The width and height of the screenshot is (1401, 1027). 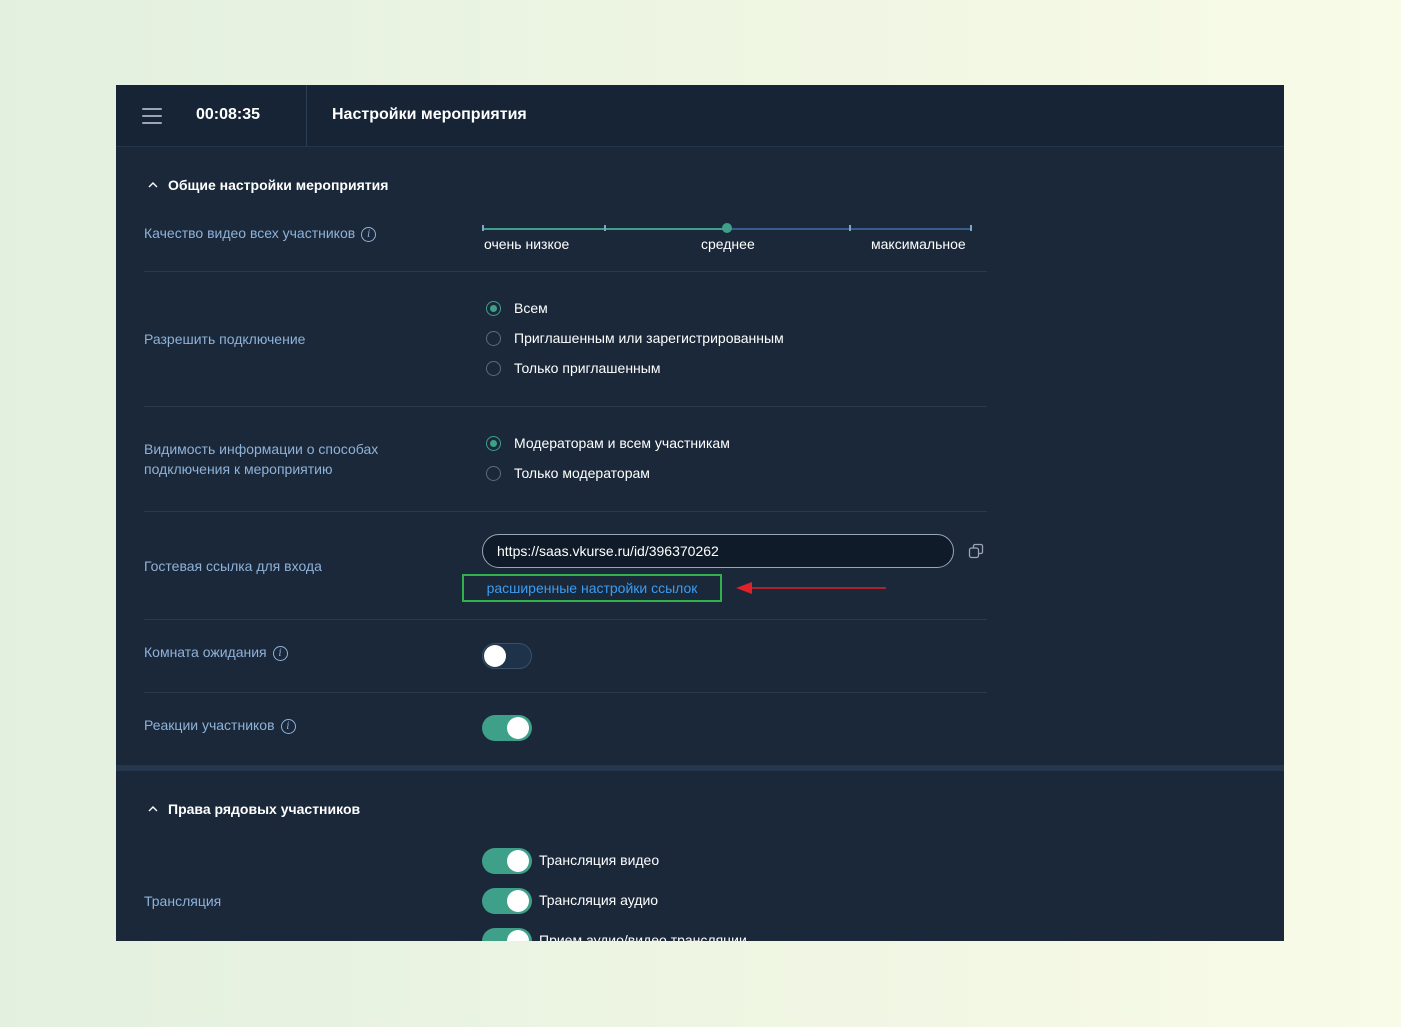 I want to click on waiting-room-label: Комната ожидания i, so click(x=216, y=652).